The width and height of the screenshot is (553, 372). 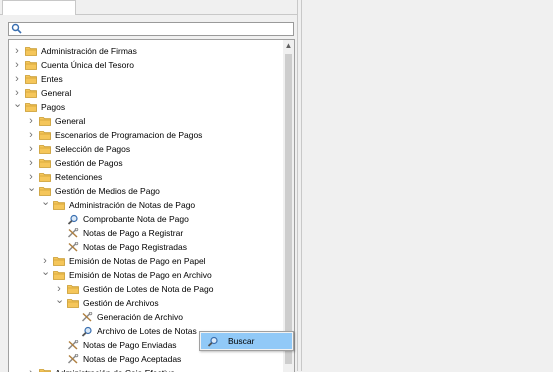 What do you see at coordinates (135, 247) in the screenshot?
I see `tree-item-label: Notas de Pago Registradas` at bounding box center [135, 247].